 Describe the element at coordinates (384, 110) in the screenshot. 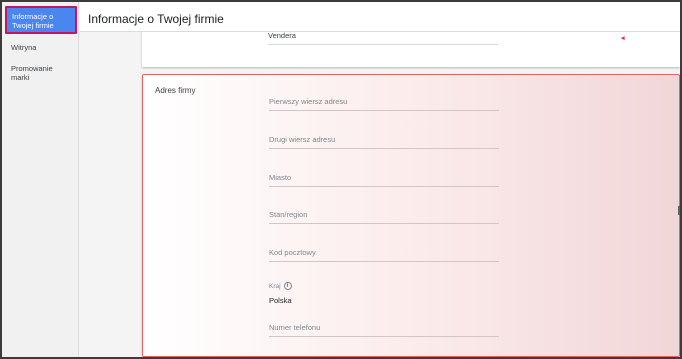

I see `address-line1-underline` at that location.